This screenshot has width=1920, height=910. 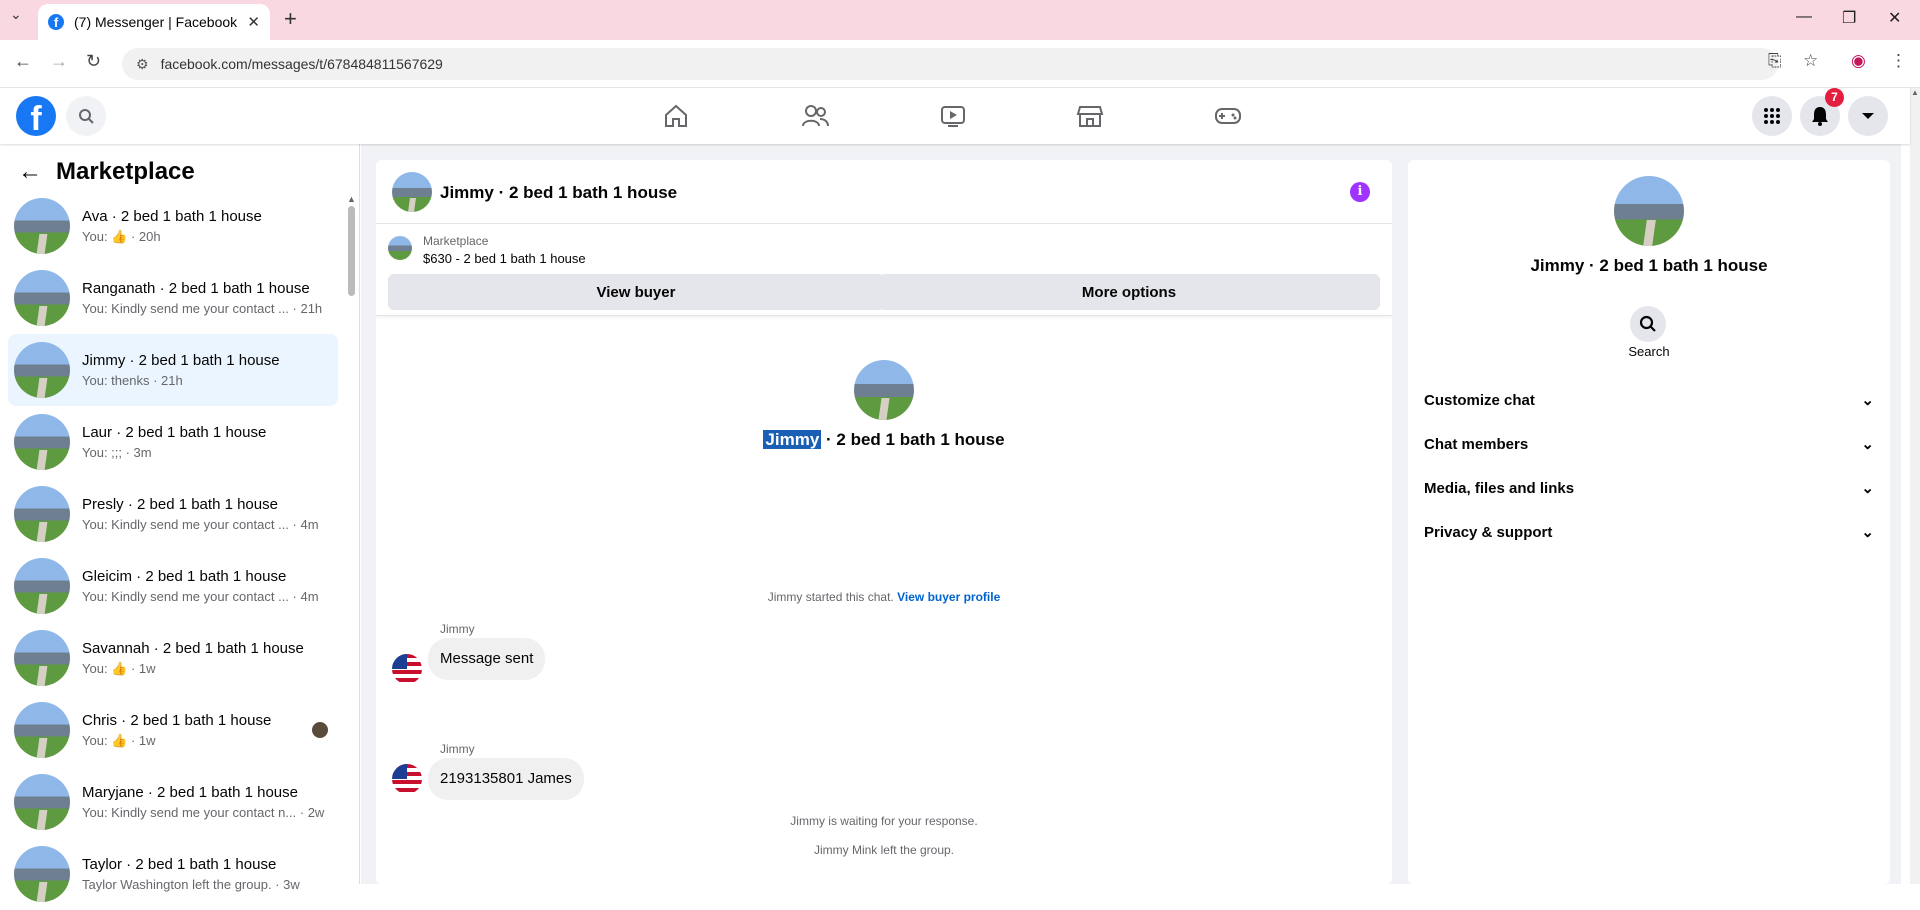 What do you see at coordinates (193, 648) in the screenshot?
I see `conversation-name: Savannah · 2 bed 1 bath 1 house` at bounding box center [193, 648].